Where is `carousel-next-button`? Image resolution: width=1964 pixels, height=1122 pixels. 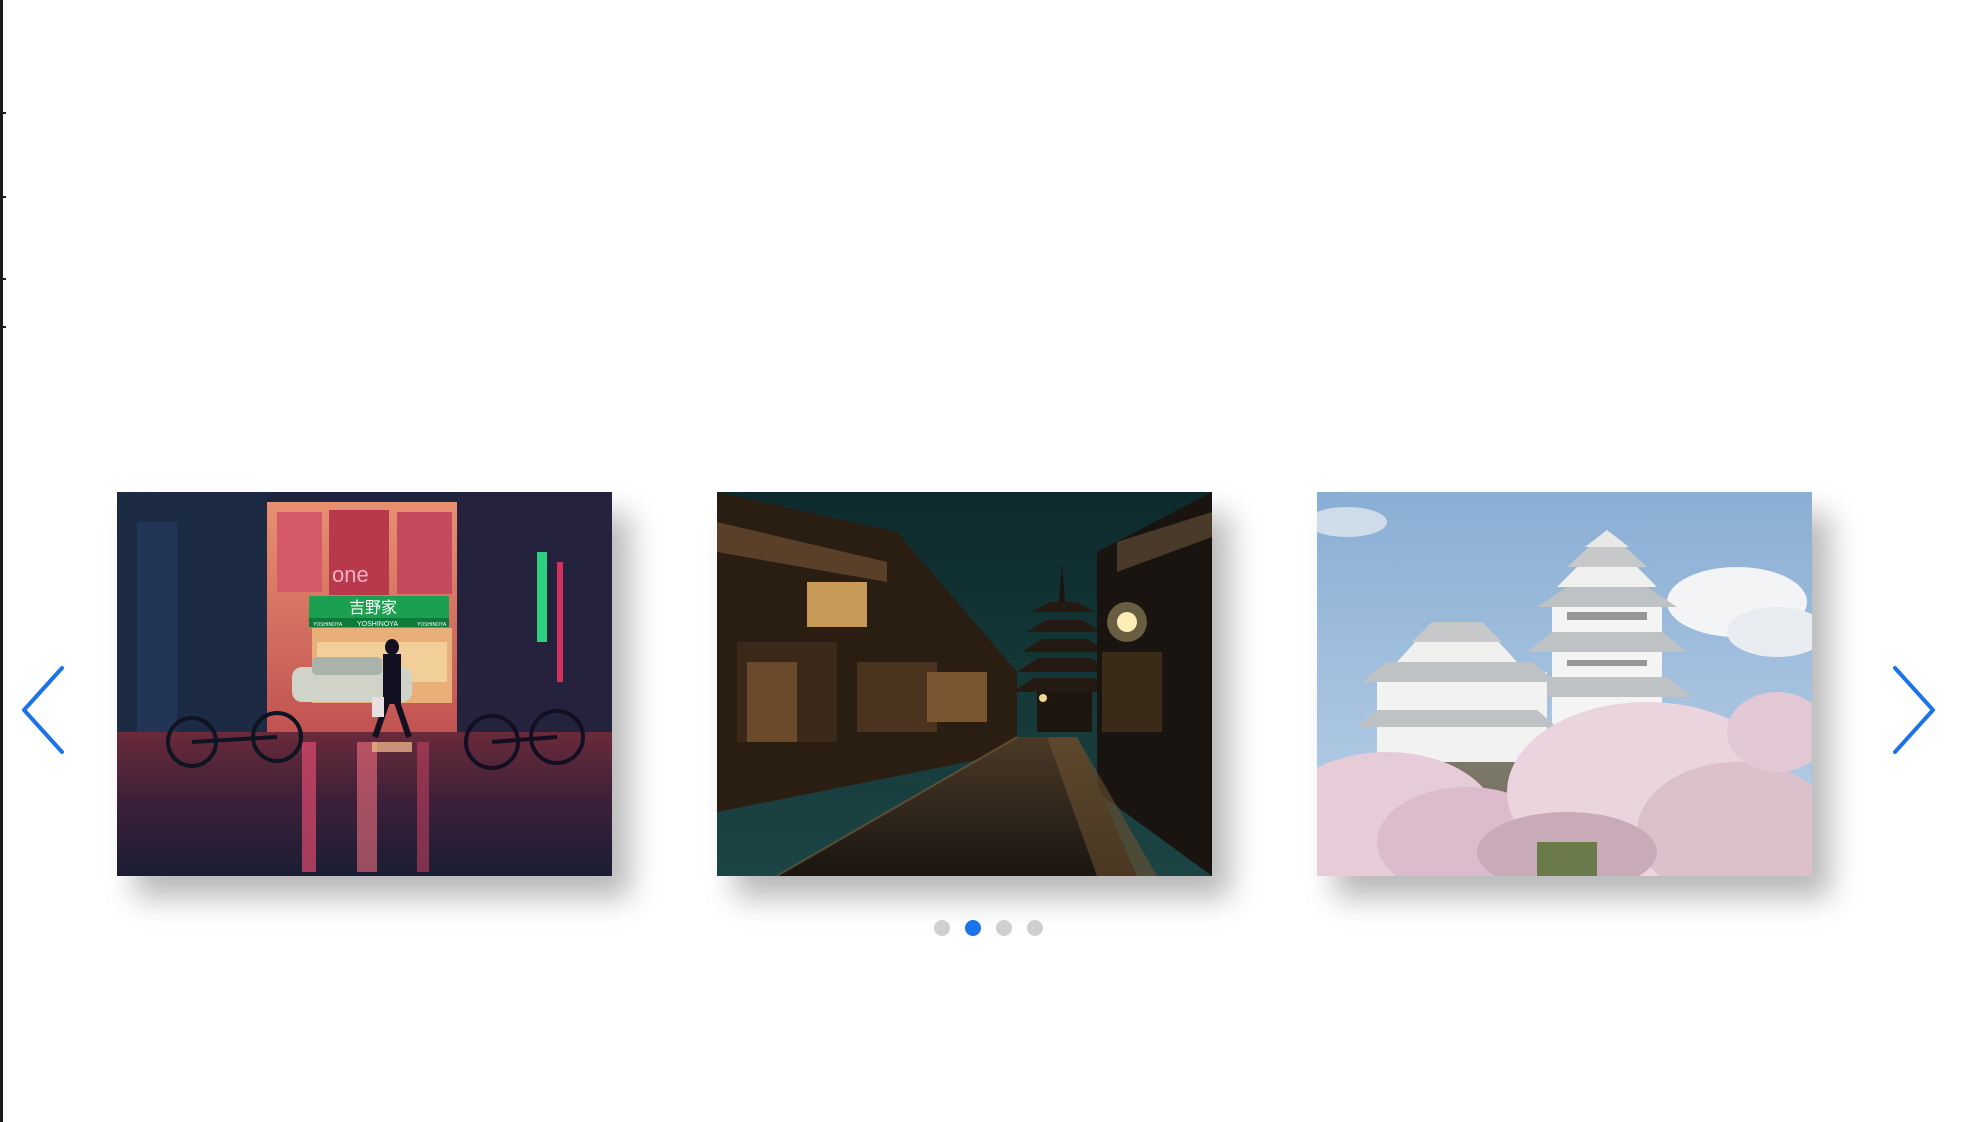 carousel-next-button is located at coordinates (1911, 710).